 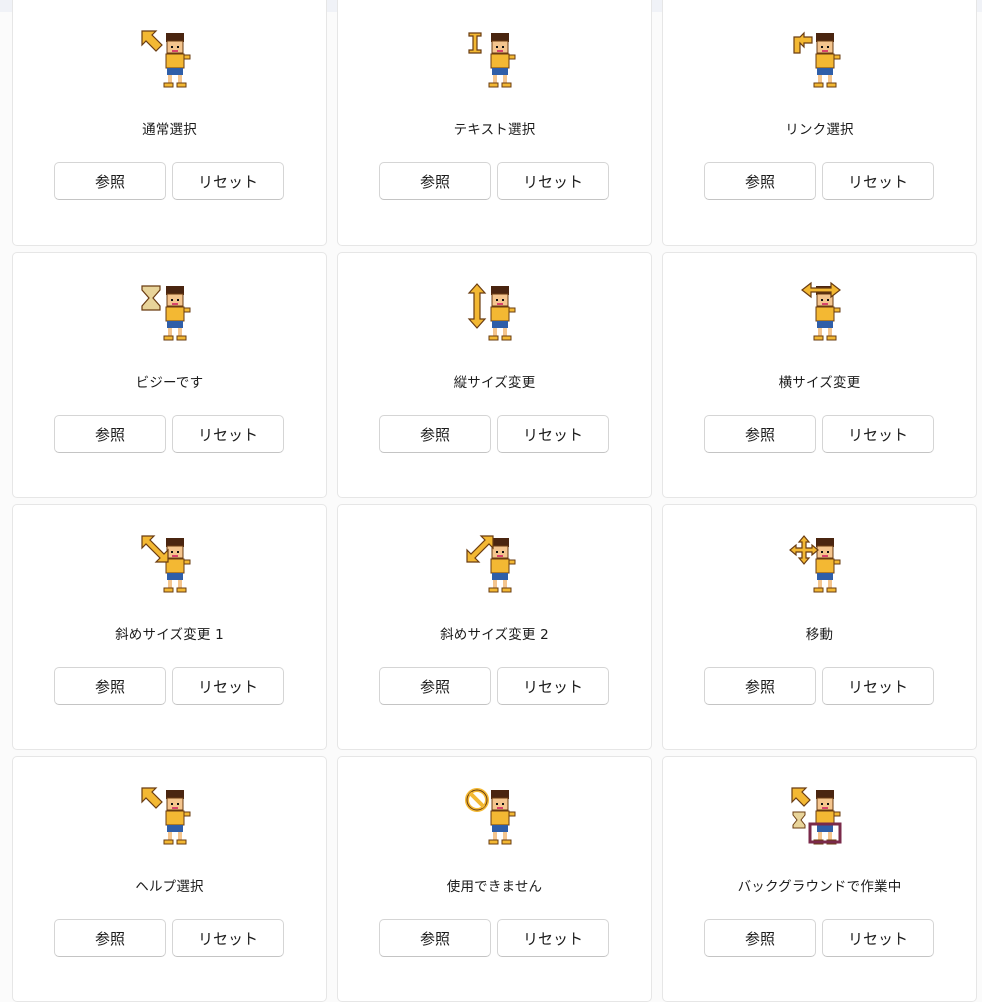 I want to click on link-select-cursor-icon, so click(x=820, y=59).